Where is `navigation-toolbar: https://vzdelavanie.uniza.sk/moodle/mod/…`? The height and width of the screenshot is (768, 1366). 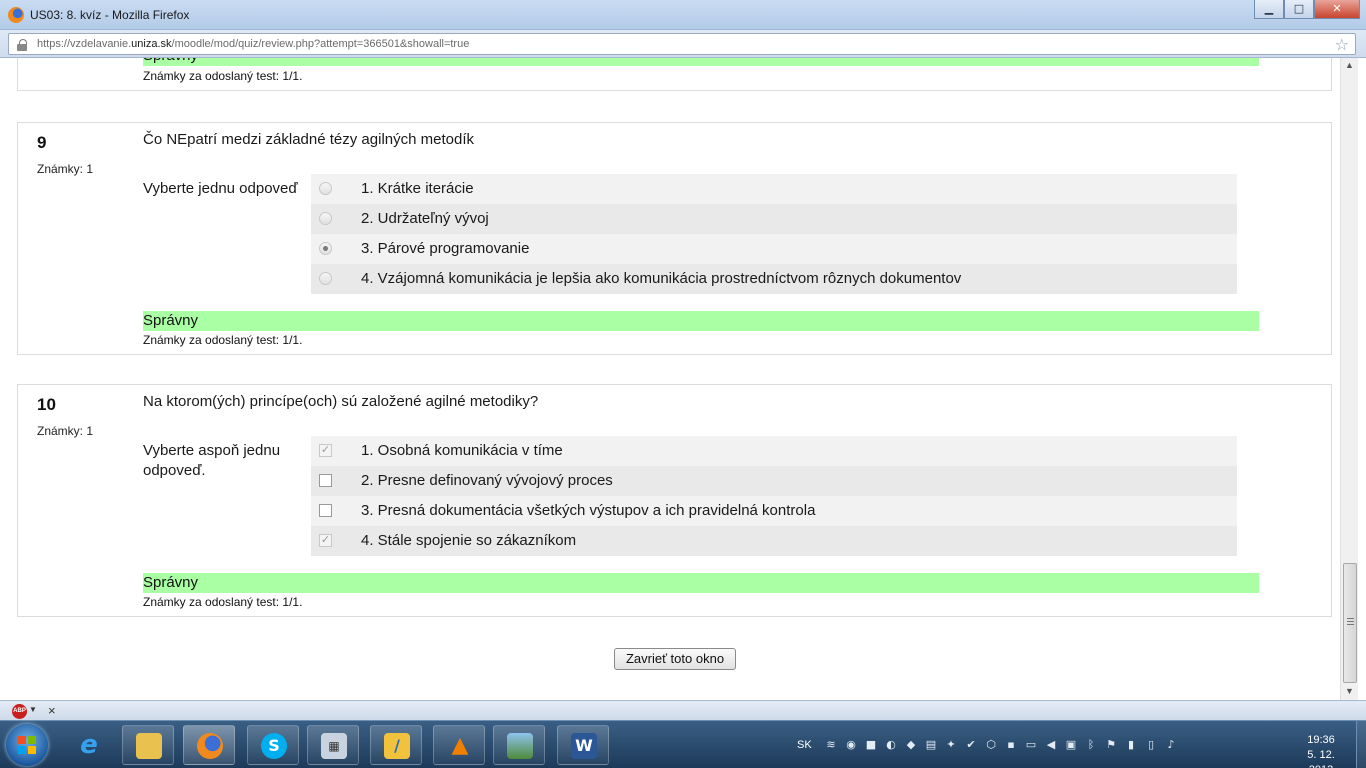
navigation-toolbar: https://vzdelavanie.uniza.sk/moodle/mod/… is located at coordinates (683, 44).